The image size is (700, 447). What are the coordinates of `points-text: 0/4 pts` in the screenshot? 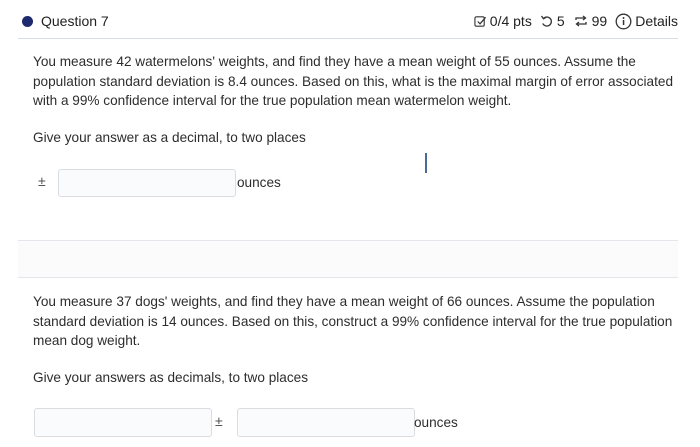 It's located at (510, 21).